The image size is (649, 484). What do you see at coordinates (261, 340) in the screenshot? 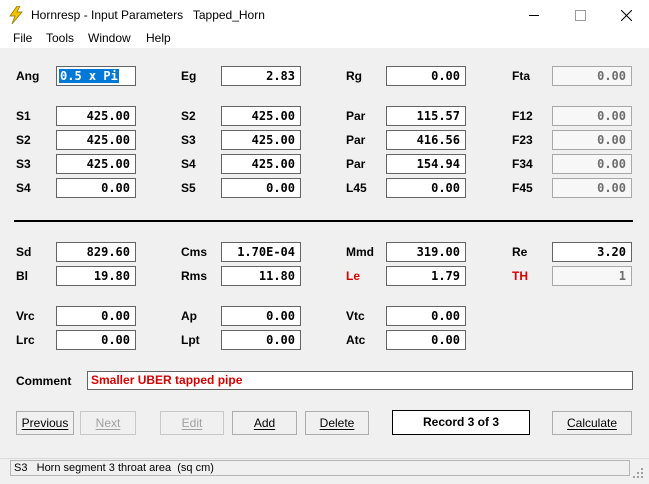
I see `field-lpt: 0.00` at bounding box center [261, 340].